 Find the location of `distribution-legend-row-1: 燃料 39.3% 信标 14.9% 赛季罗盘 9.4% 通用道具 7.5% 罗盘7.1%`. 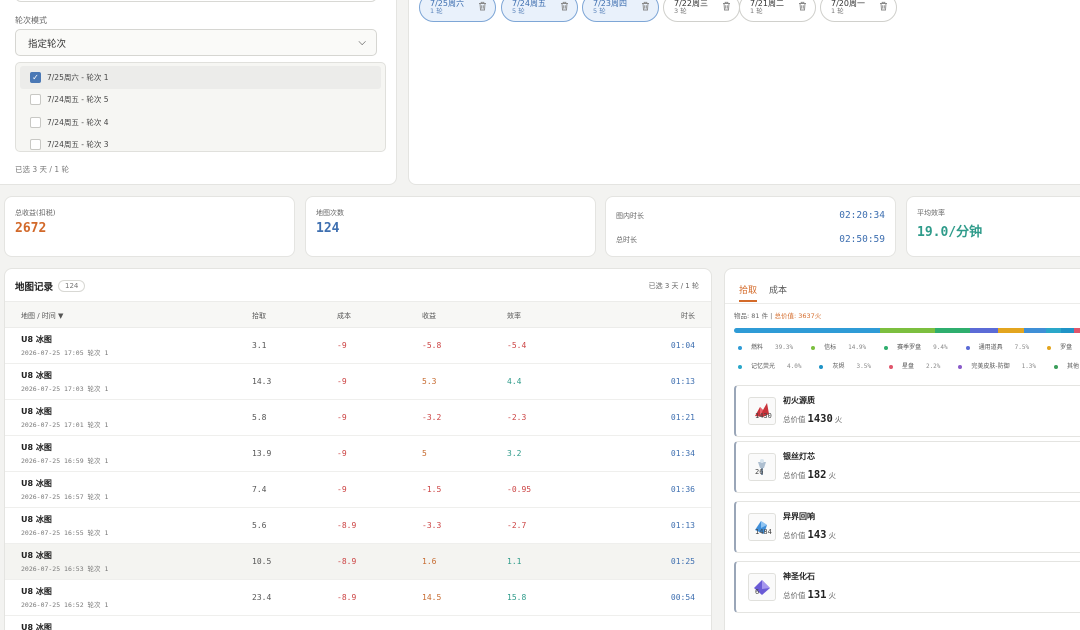

distribution-legend-row-1: 燃料 39.3% 信标 14.9% 赛季罗盘 9.4% 通用道具 7.5% 罗盘7.1% is located at coordinates (909, 346).